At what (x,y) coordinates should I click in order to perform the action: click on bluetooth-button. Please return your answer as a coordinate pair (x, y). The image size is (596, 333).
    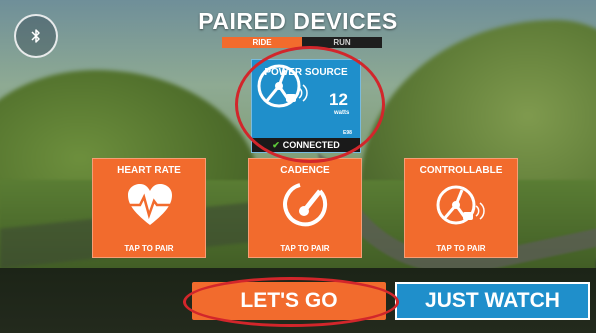
    Looking at the image, I should click on (36, 36).